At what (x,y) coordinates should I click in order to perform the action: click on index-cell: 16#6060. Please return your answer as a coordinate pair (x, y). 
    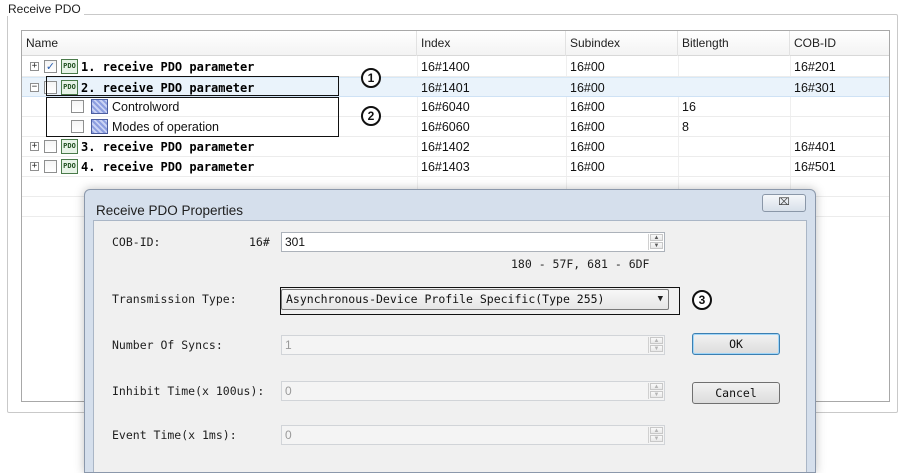
    Looking at the image, I should click on (445, 127).